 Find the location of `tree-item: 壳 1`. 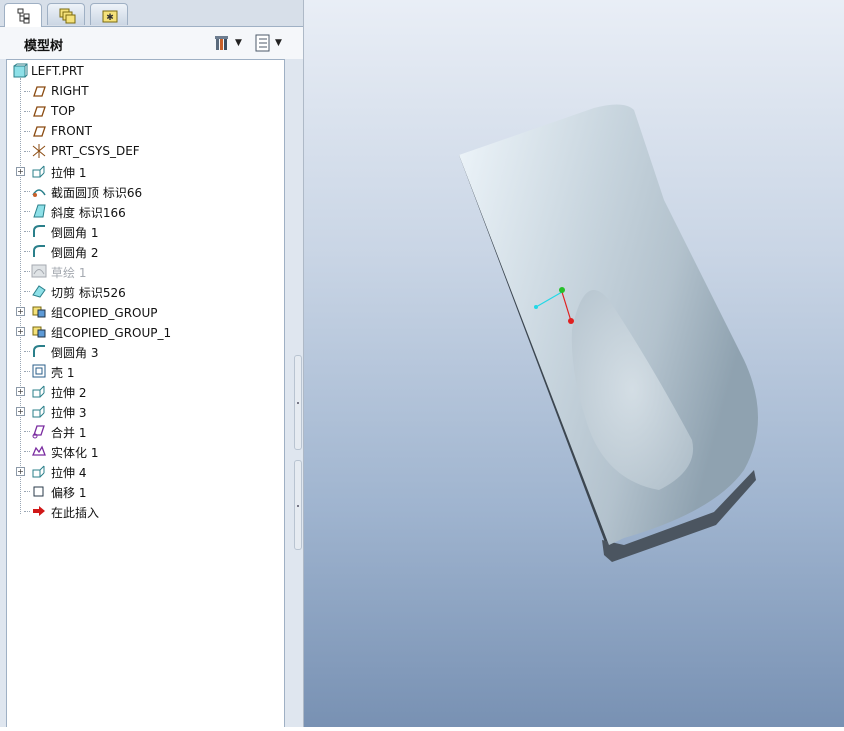

tree-item: 壳 1 is located at coordinates (145, 371).